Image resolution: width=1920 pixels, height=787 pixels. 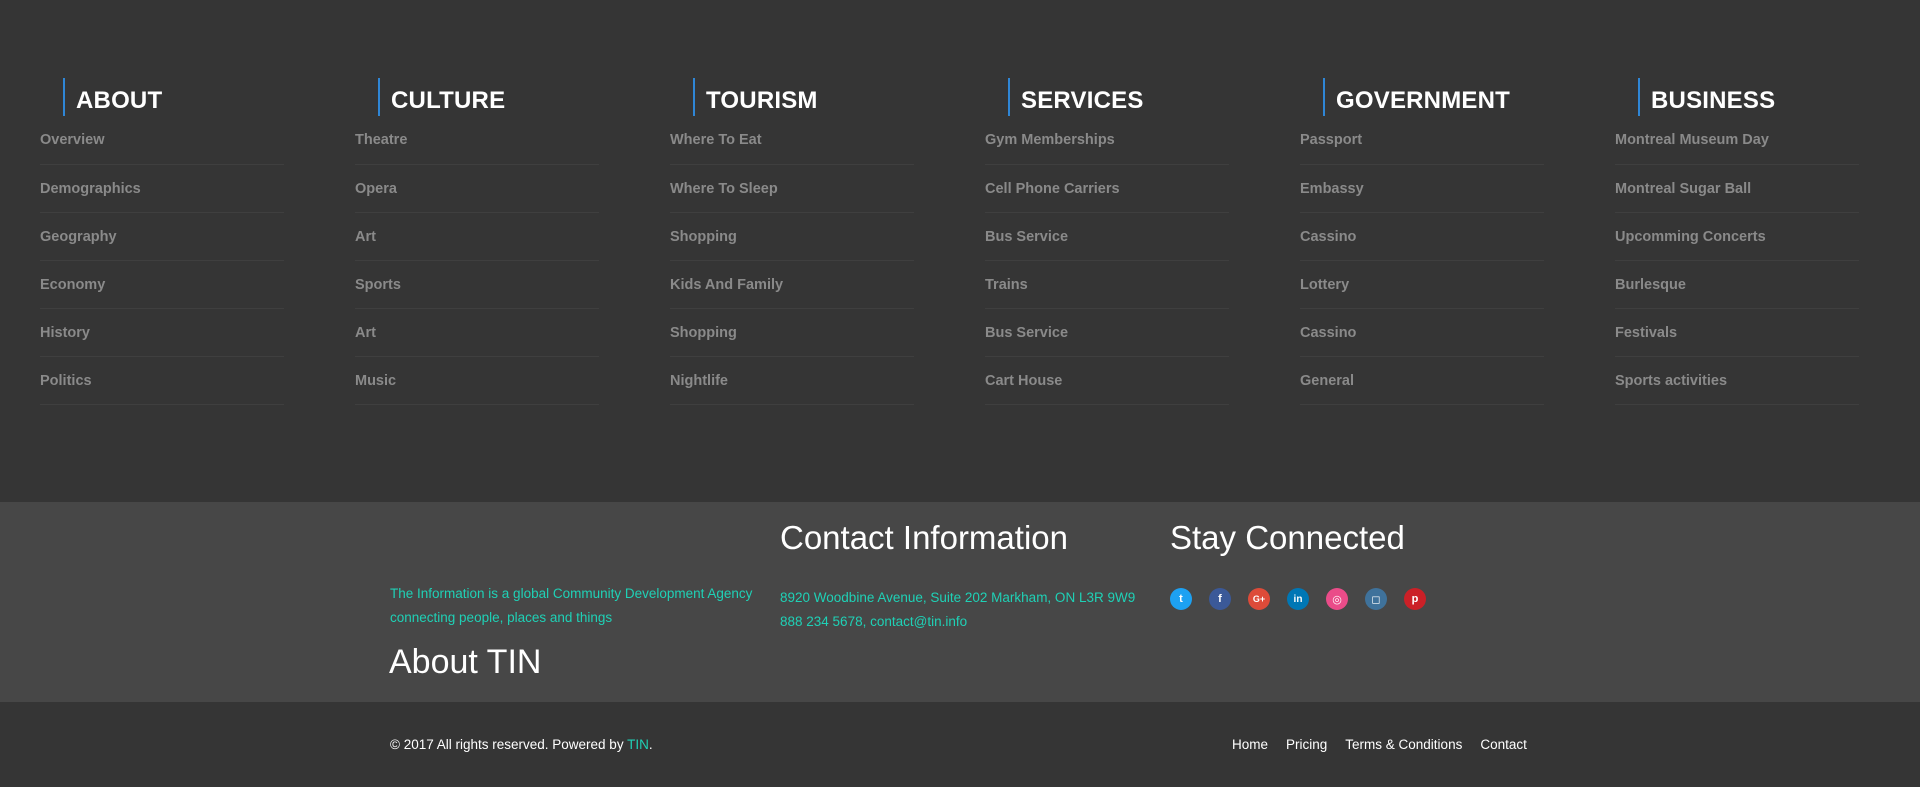 I want to click on link-sports-activities: Sports activities, so click(x=1737, y=381).